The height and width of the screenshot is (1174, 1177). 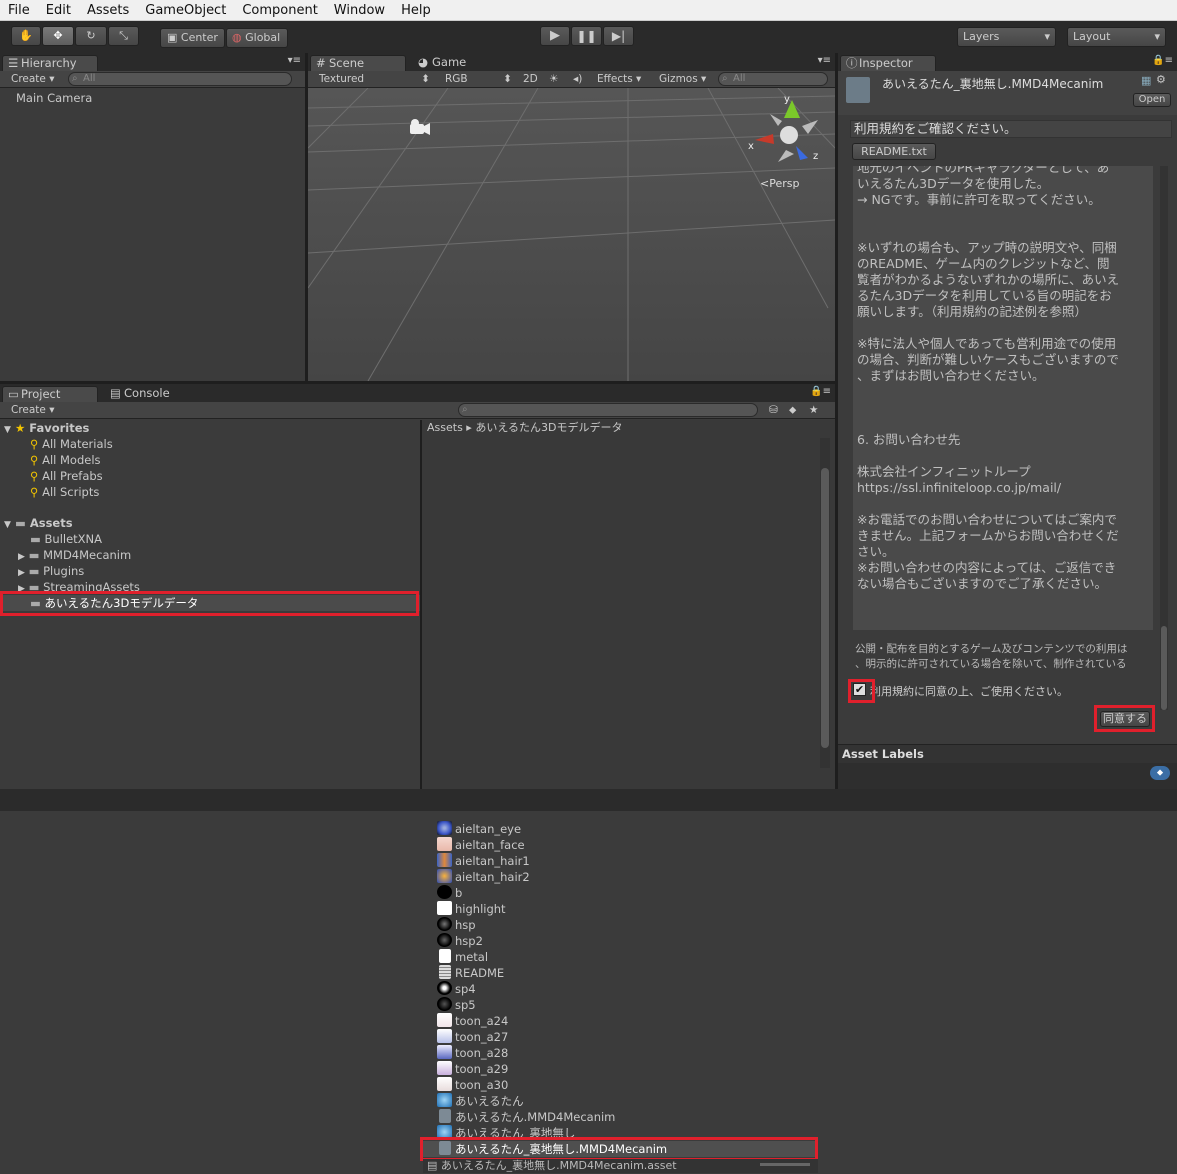 I want to click on file-item: aieltan_eye, so click(x=488, y=829).